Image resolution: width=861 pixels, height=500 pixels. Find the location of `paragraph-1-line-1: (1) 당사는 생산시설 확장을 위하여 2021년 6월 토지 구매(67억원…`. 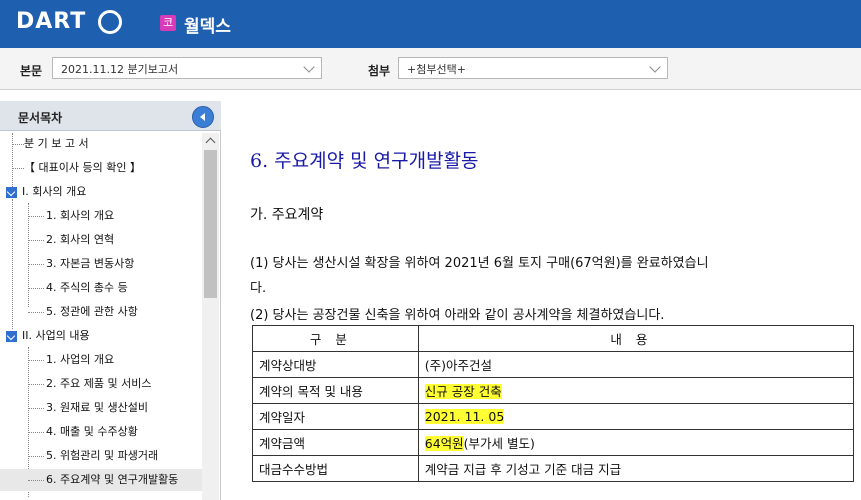

paragraph-1-line-1: (1) 당사는 생산시설 확장을 위하여 2021년 6월 토지 구매(67억원… is located at coordinates (479, 263).